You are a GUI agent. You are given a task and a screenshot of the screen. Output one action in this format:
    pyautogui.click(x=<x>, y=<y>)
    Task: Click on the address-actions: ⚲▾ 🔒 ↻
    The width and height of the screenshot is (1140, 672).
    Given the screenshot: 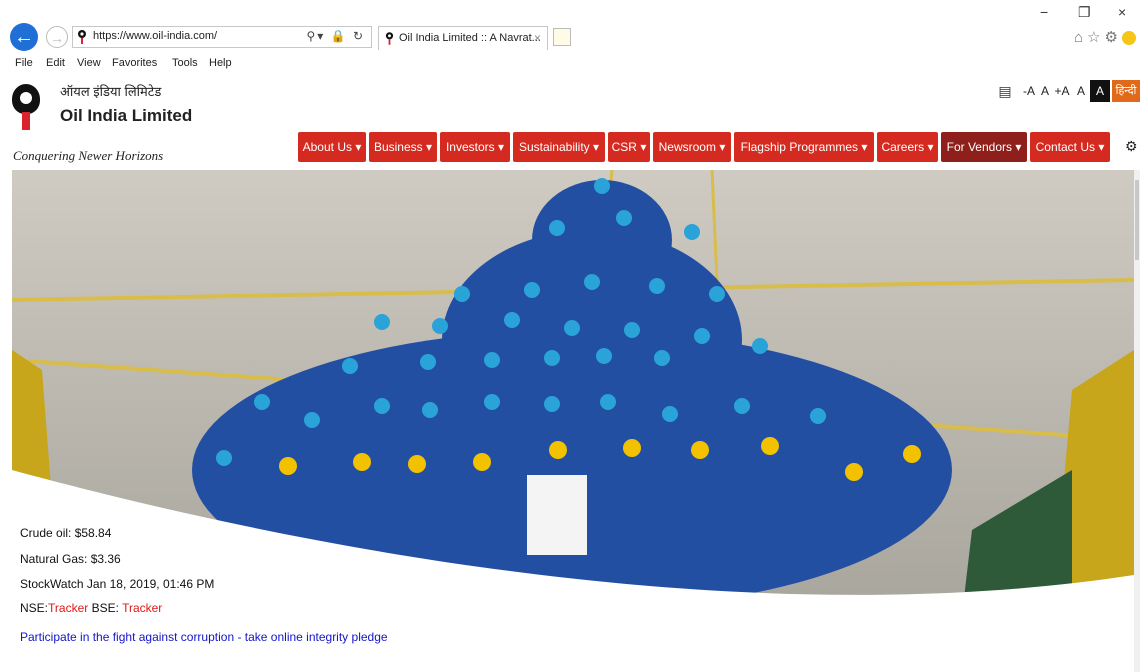 What is the action you would take?
    pyautogui.click(x=335, y=36)
    